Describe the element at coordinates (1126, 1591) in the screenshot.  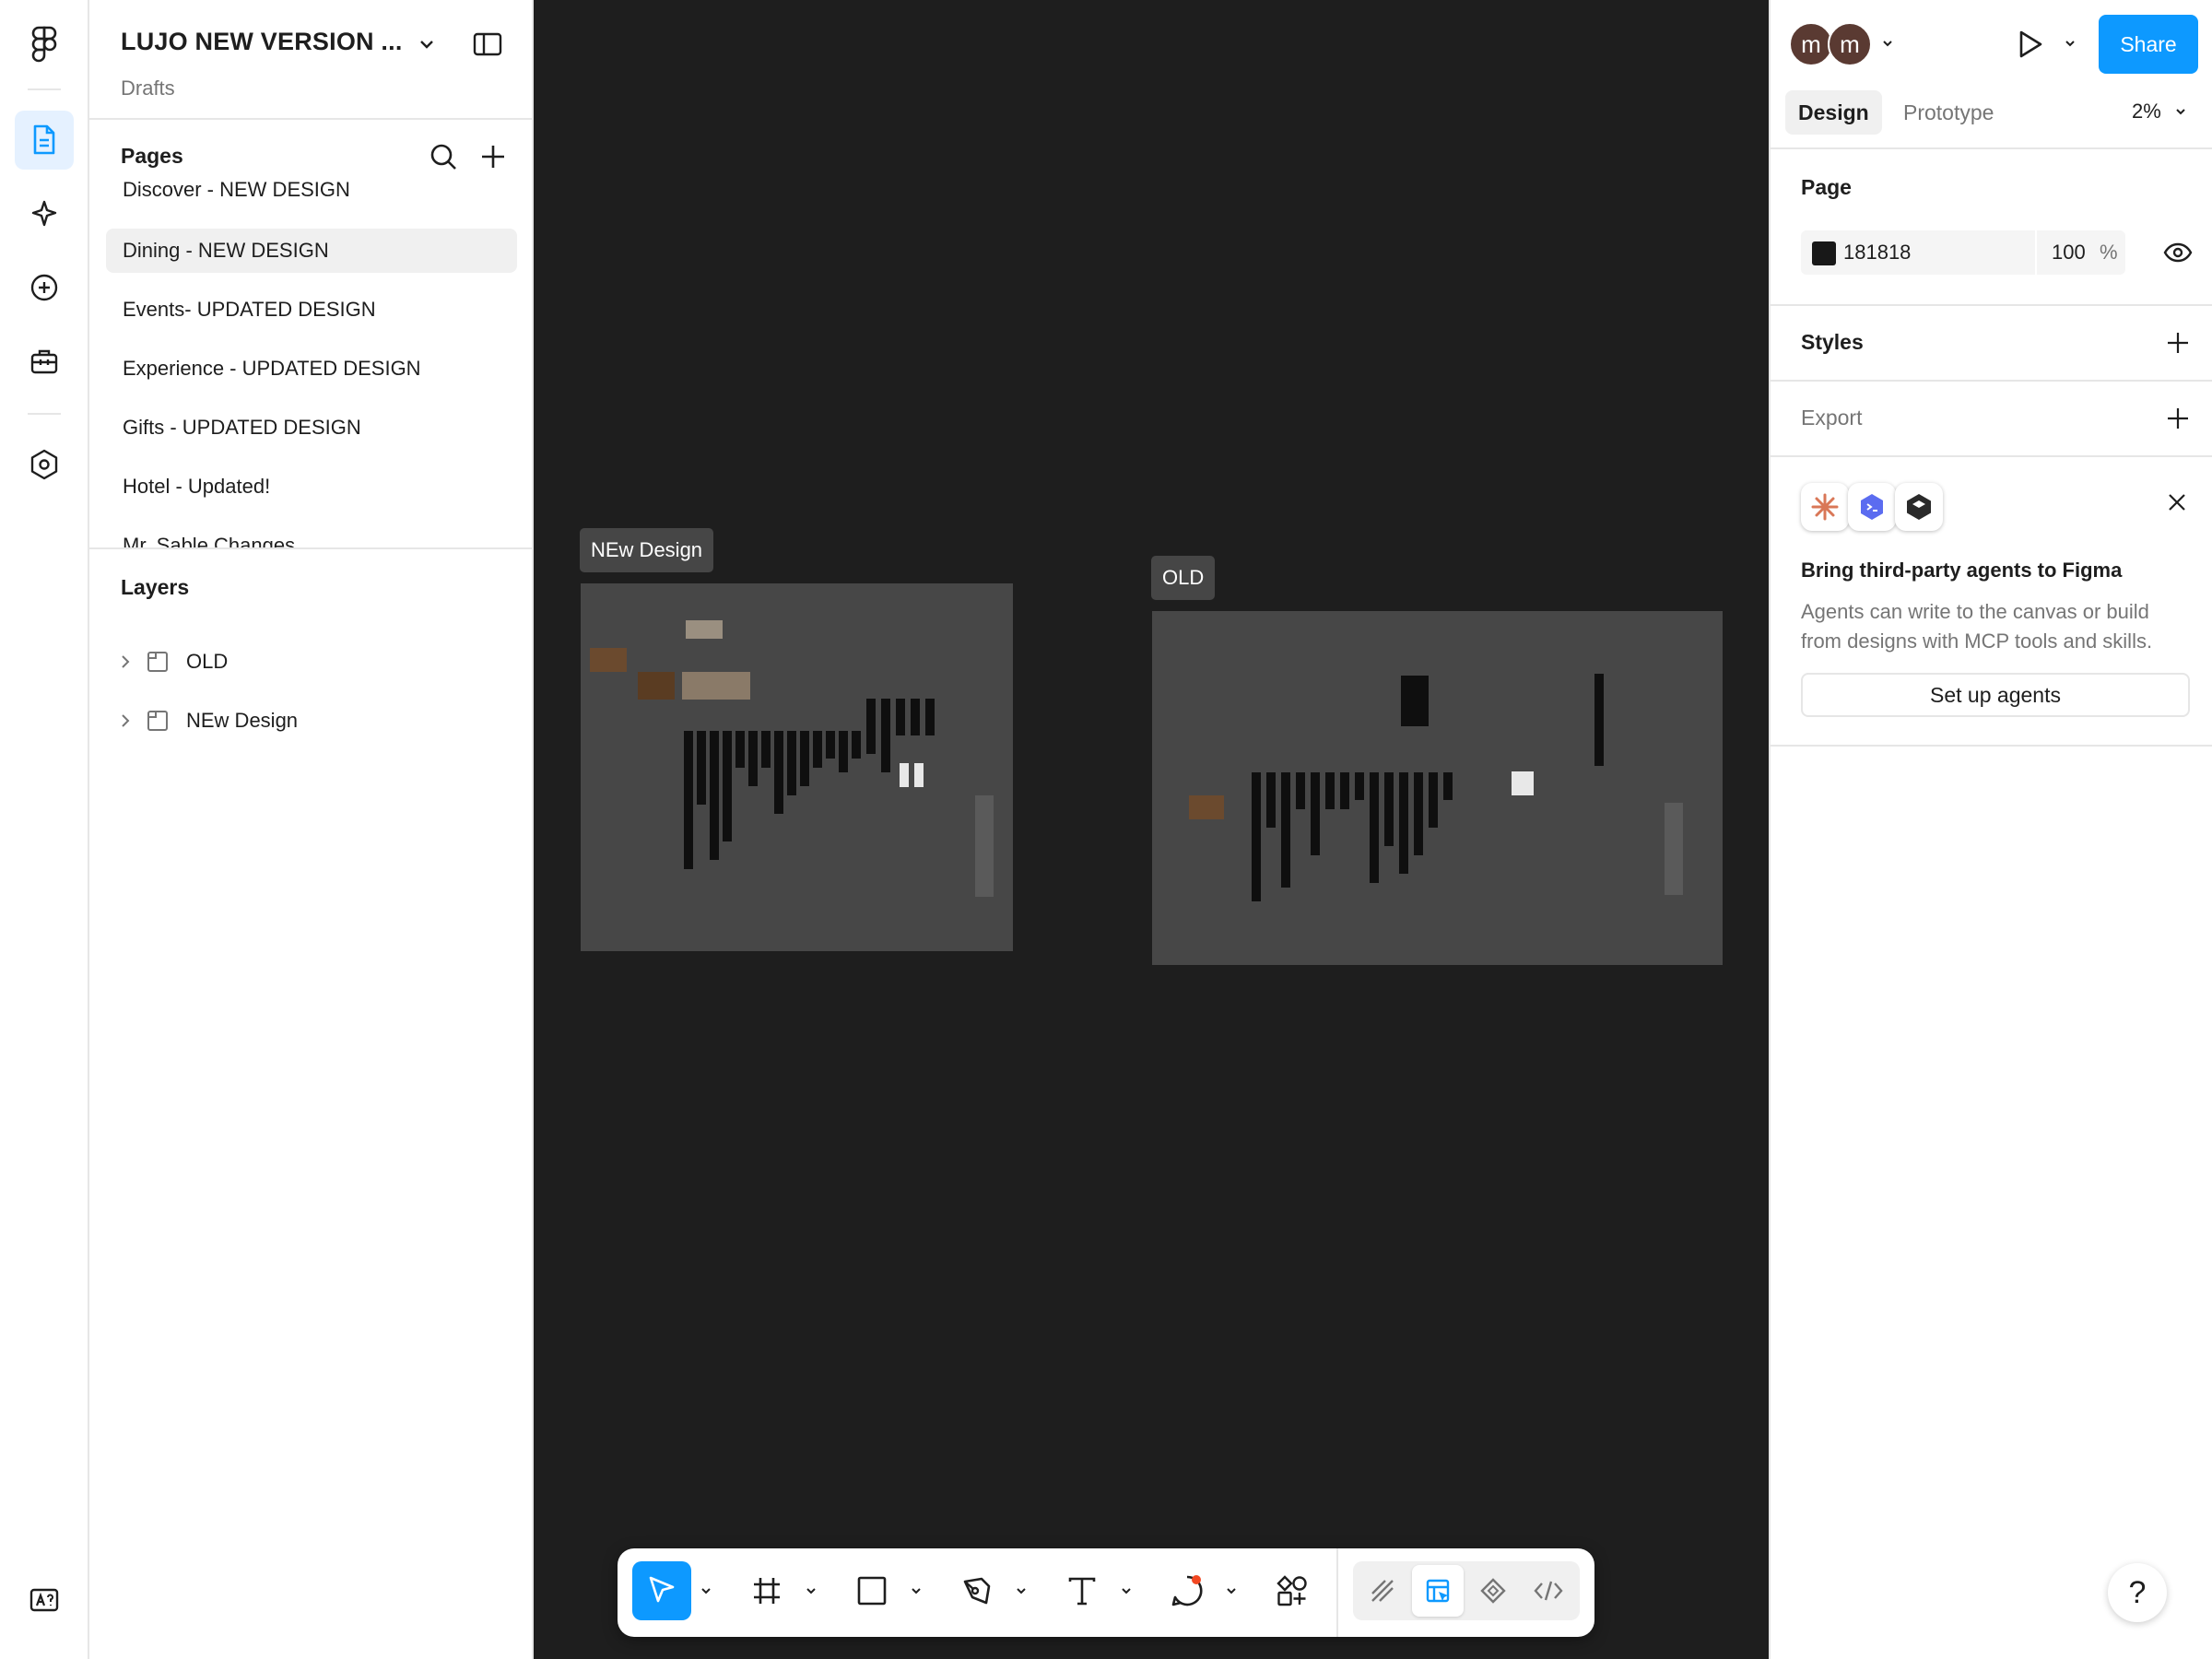
I see `text-tool-chevron-icon` at that location.